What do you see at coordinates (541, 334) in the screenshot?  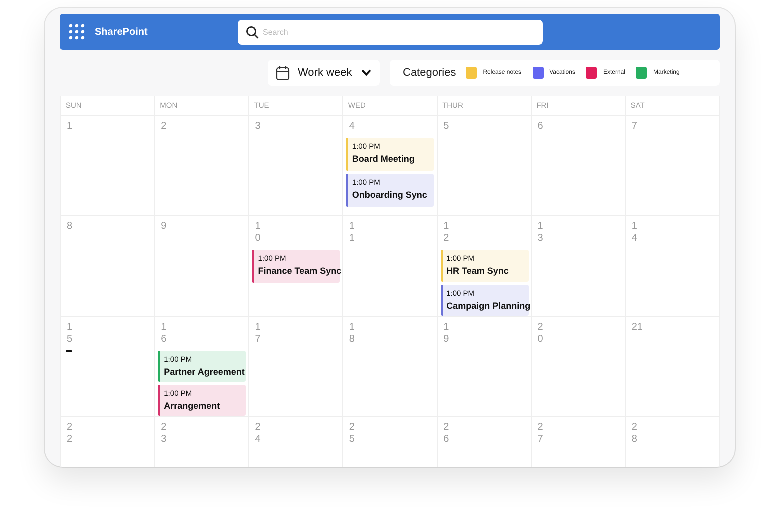 I see `day-number: 20` at bounding box center [541, 334].